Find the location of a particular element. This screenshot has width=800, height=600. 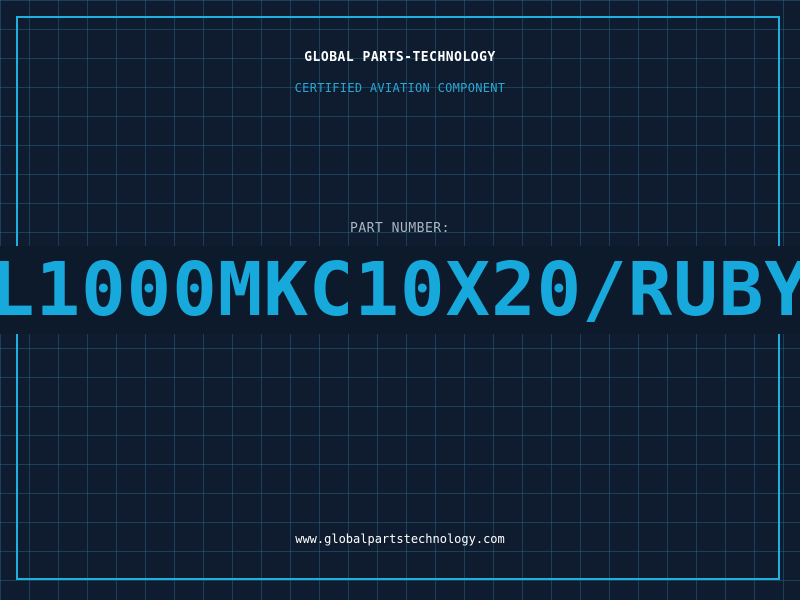

certification-subtitle: CERTIFIED AVIATION COMPONENT is located at coordinates (400, 88).